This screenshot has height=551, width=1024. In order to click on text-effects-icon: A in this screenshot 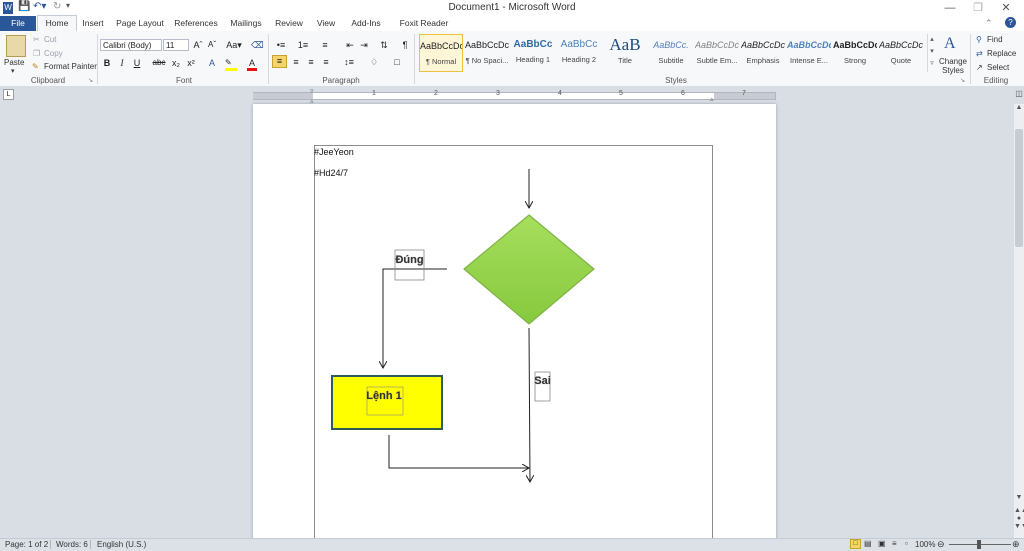, I will do `click(212, 63)`.